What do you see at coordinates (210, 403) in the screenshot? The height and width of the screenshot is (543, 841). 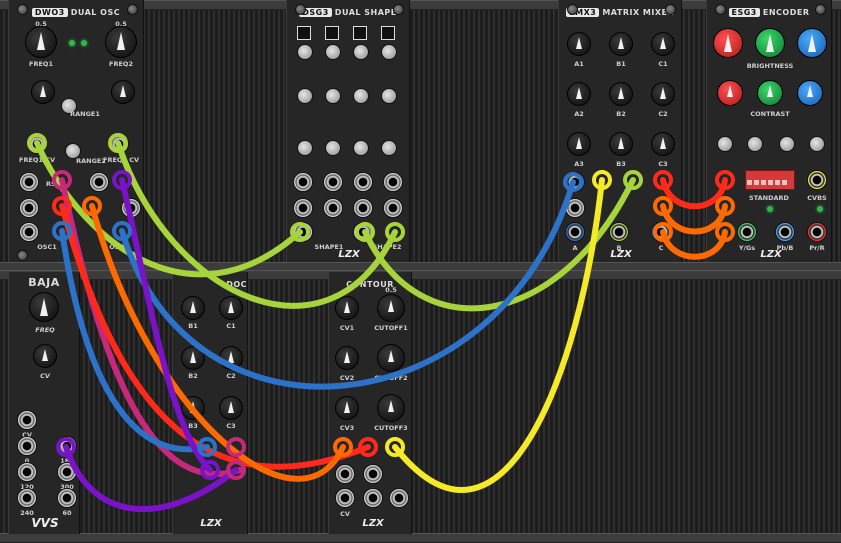 I see `module-doc: DOC B1 C1 B2 C2 B3 C3 LZX` at bounding box center [210, 403].